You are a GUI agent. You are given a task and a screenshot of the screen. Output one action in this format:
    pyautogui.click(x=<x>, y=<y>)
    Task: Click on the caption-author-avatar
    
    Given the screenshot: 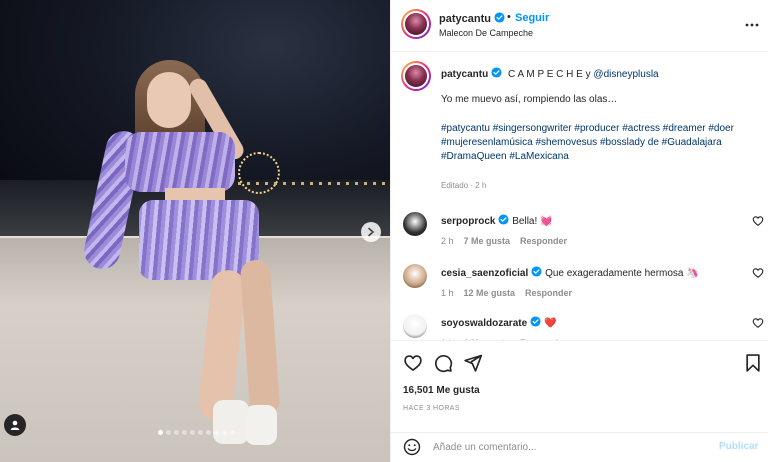 What is the action you would take?
    pyautogui.click(x=416, y=76)
    